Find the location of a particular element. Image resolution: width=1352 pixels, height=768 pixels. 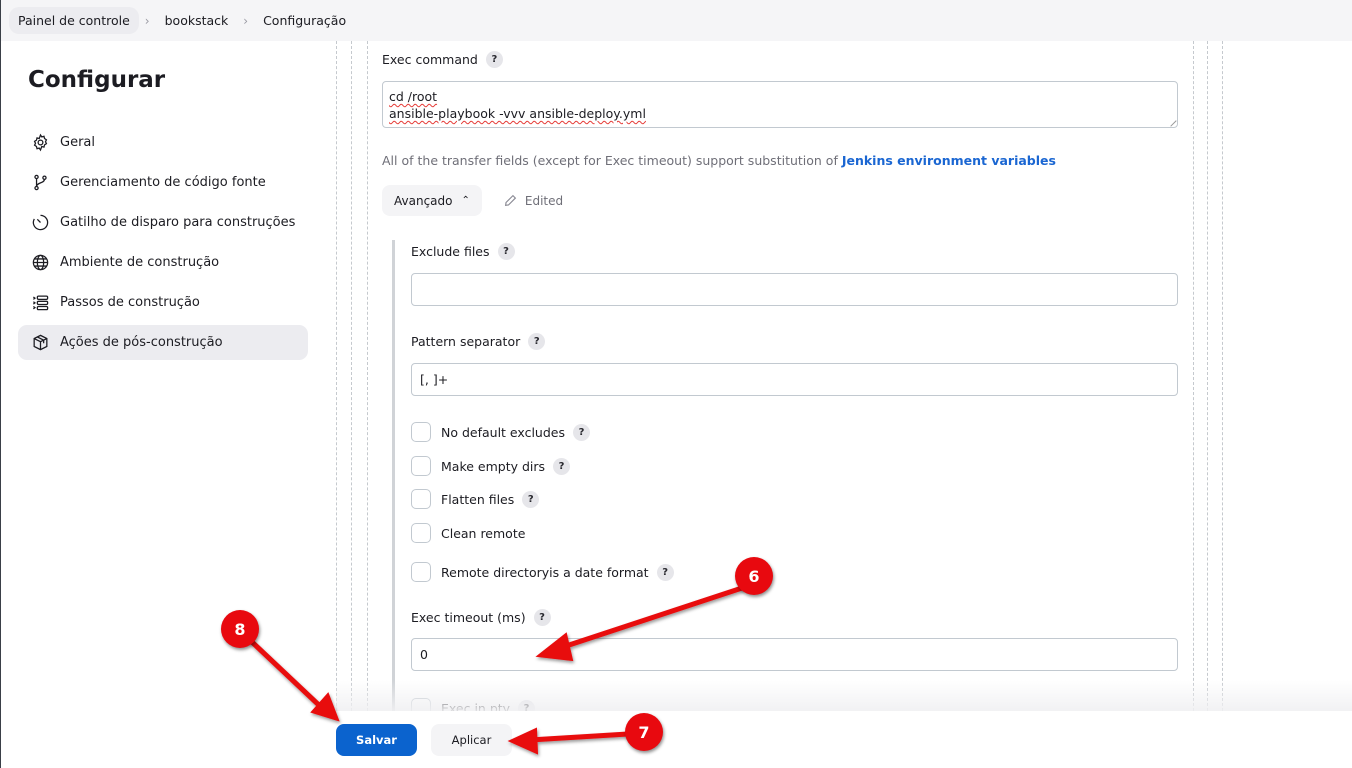

advanced-row: Avançado ⌃ Edited is located at coordinates (472, 200).